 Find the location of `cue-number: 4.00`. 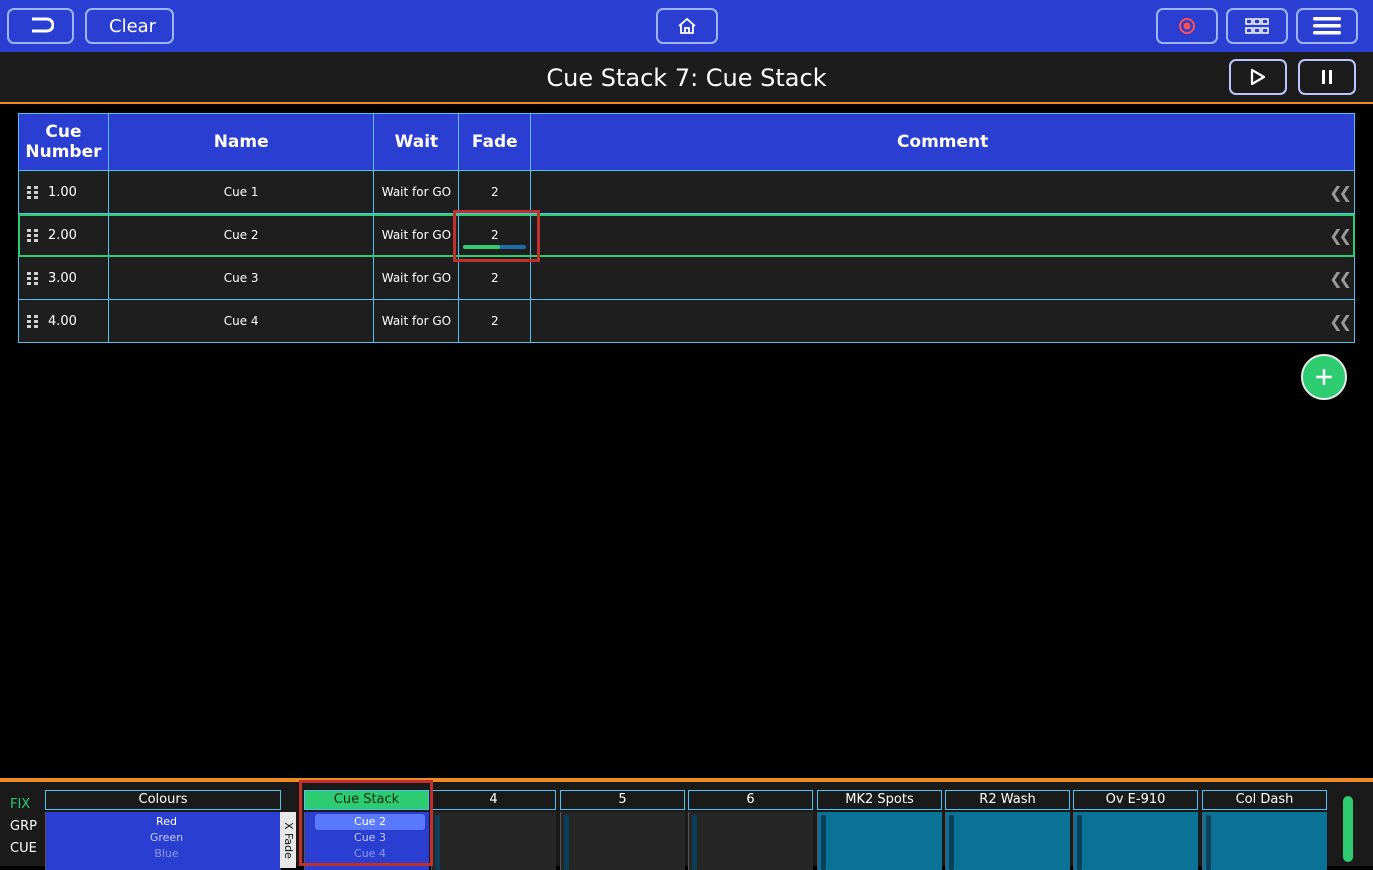

cue-number: 4.00 is located at coordinates (62, 321).